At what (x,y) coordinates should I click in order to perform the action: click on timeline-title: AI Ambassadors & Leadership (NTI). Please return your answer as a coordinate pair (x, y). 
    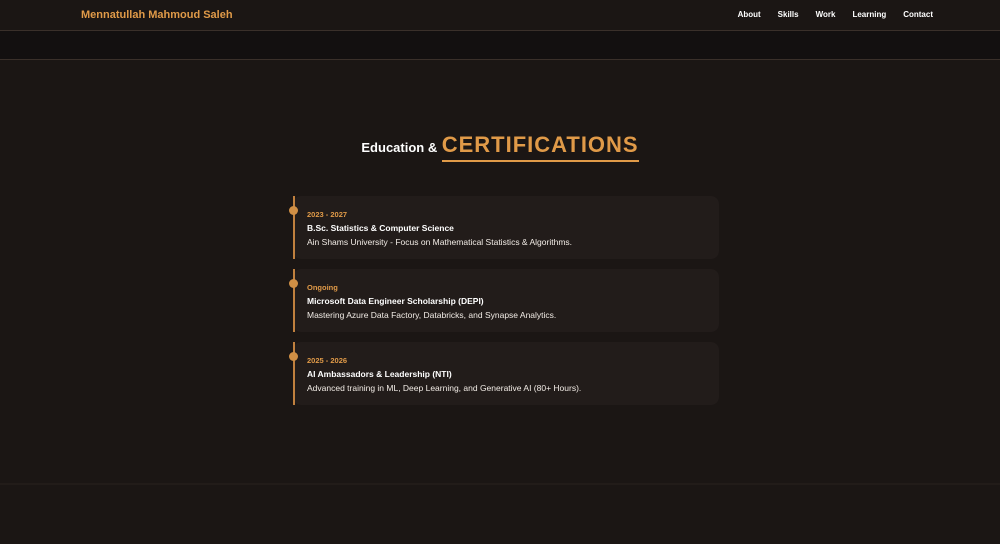
    Looking at the image, I should click on (379, 374).